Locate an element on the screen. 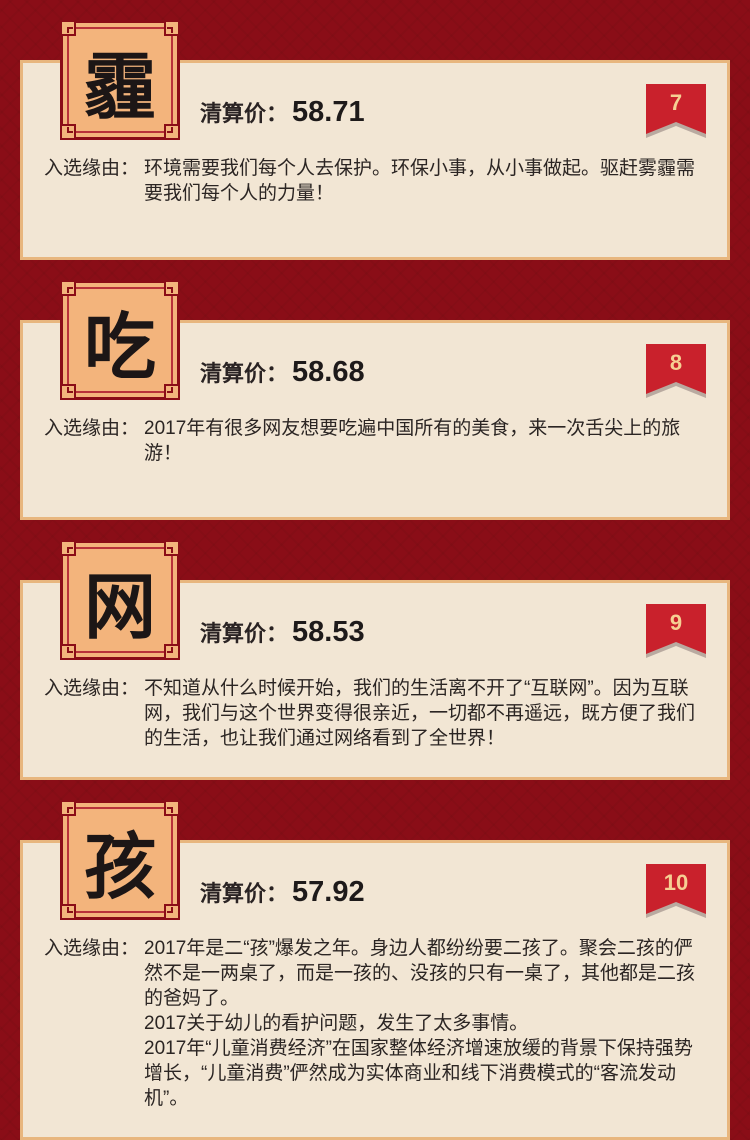 The width and height of the screenshot is (750, 1140). rank-number: 8 is located at coordinates (676, 362).